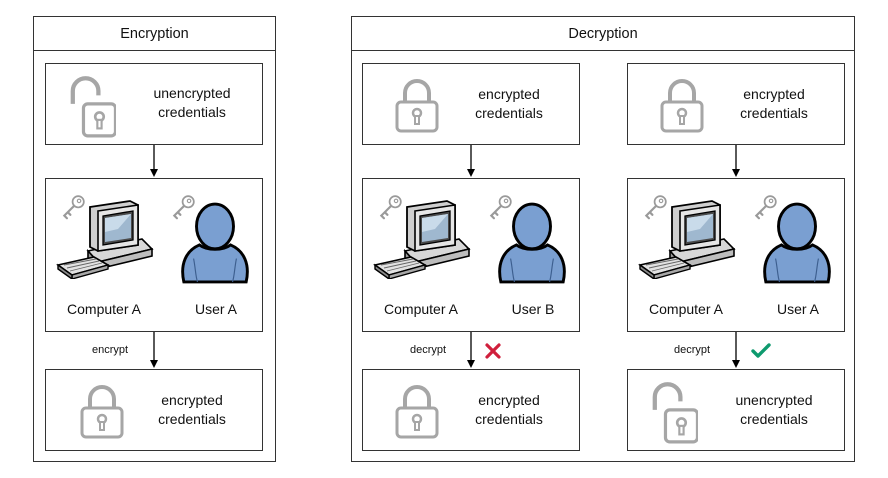  Describe the element at coordinates (533, 309) in the screenshot. I see `user-label: User B` at that location.